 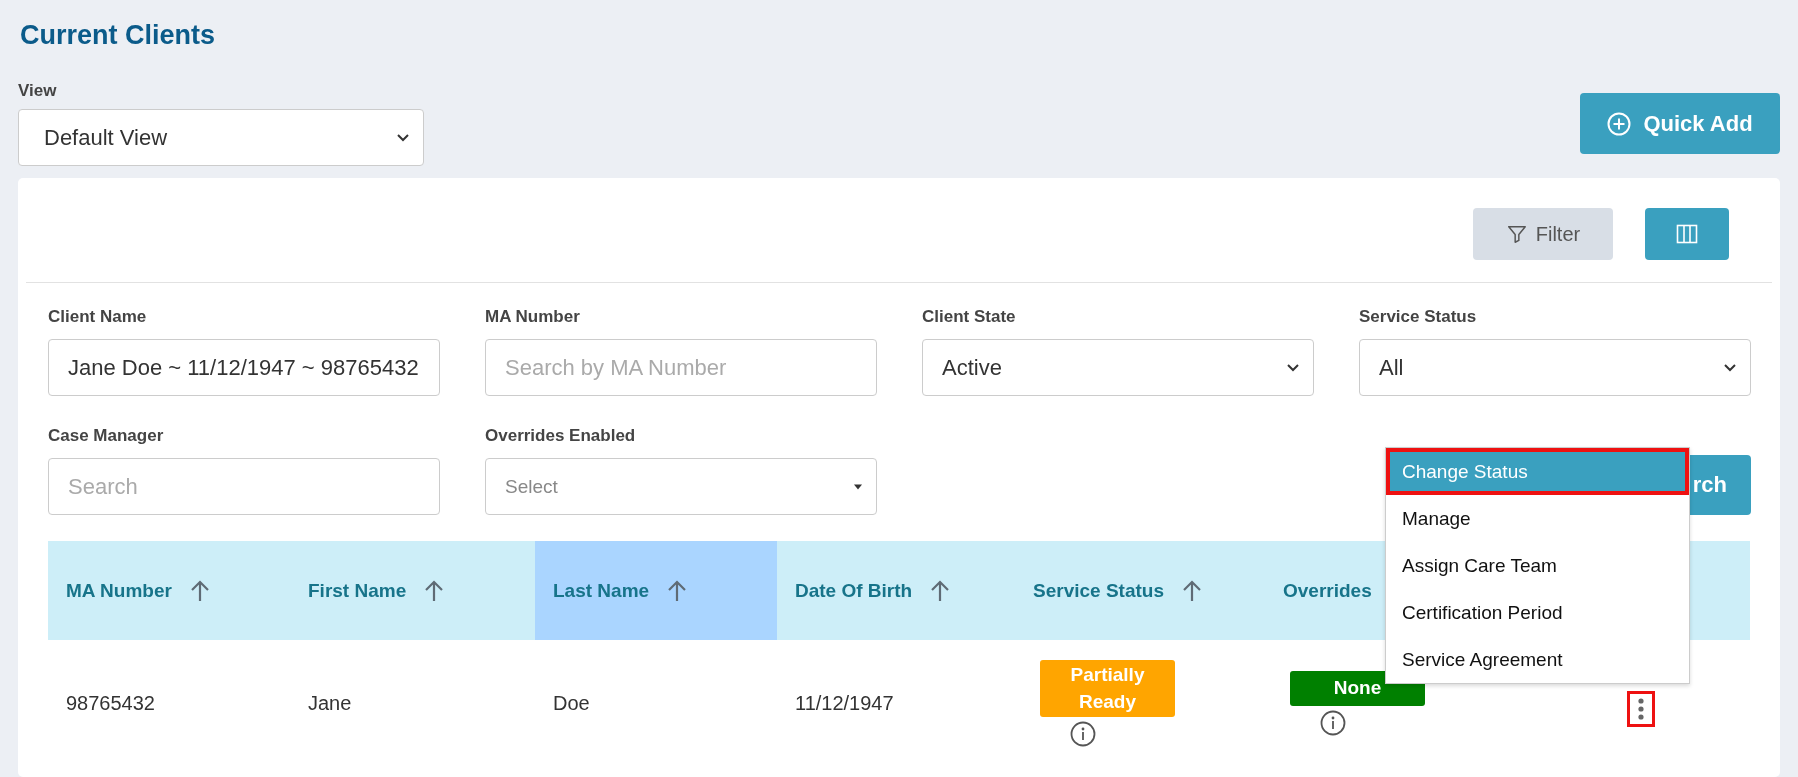 I want to click on text-field: Search, so click(x=244, y=486).